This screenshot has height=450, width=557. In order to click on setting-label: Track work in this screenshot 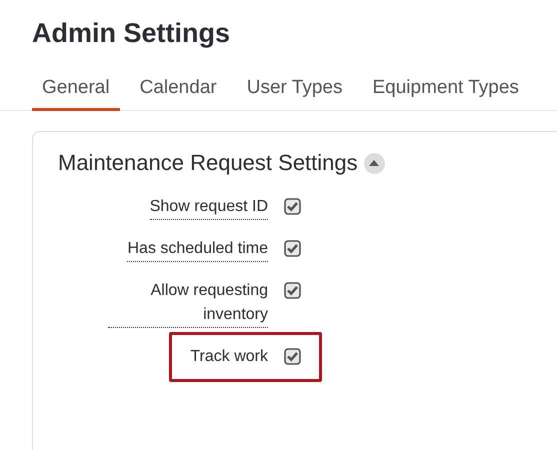, I will do `click(229, 357)`.